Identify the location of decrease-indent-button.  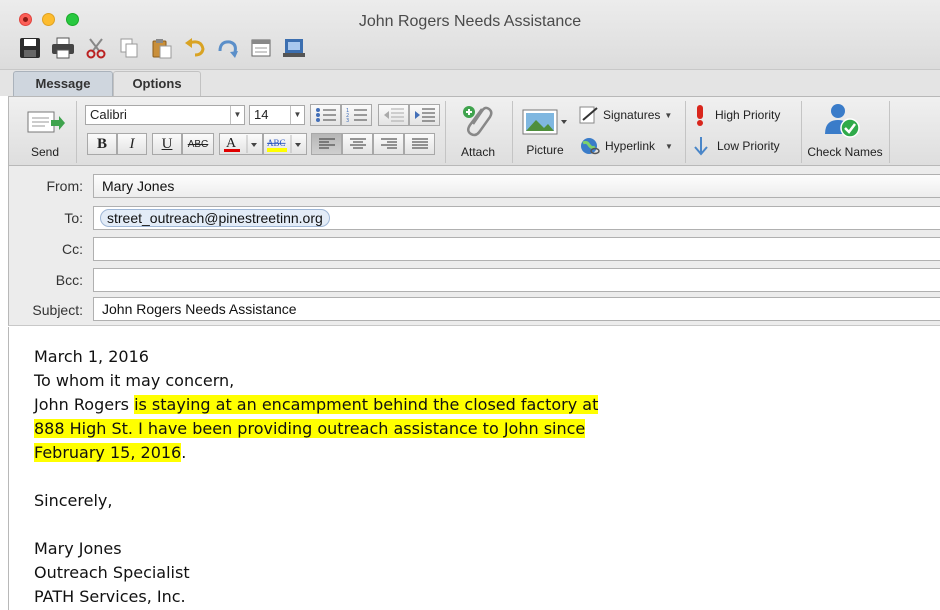
(393, 115).